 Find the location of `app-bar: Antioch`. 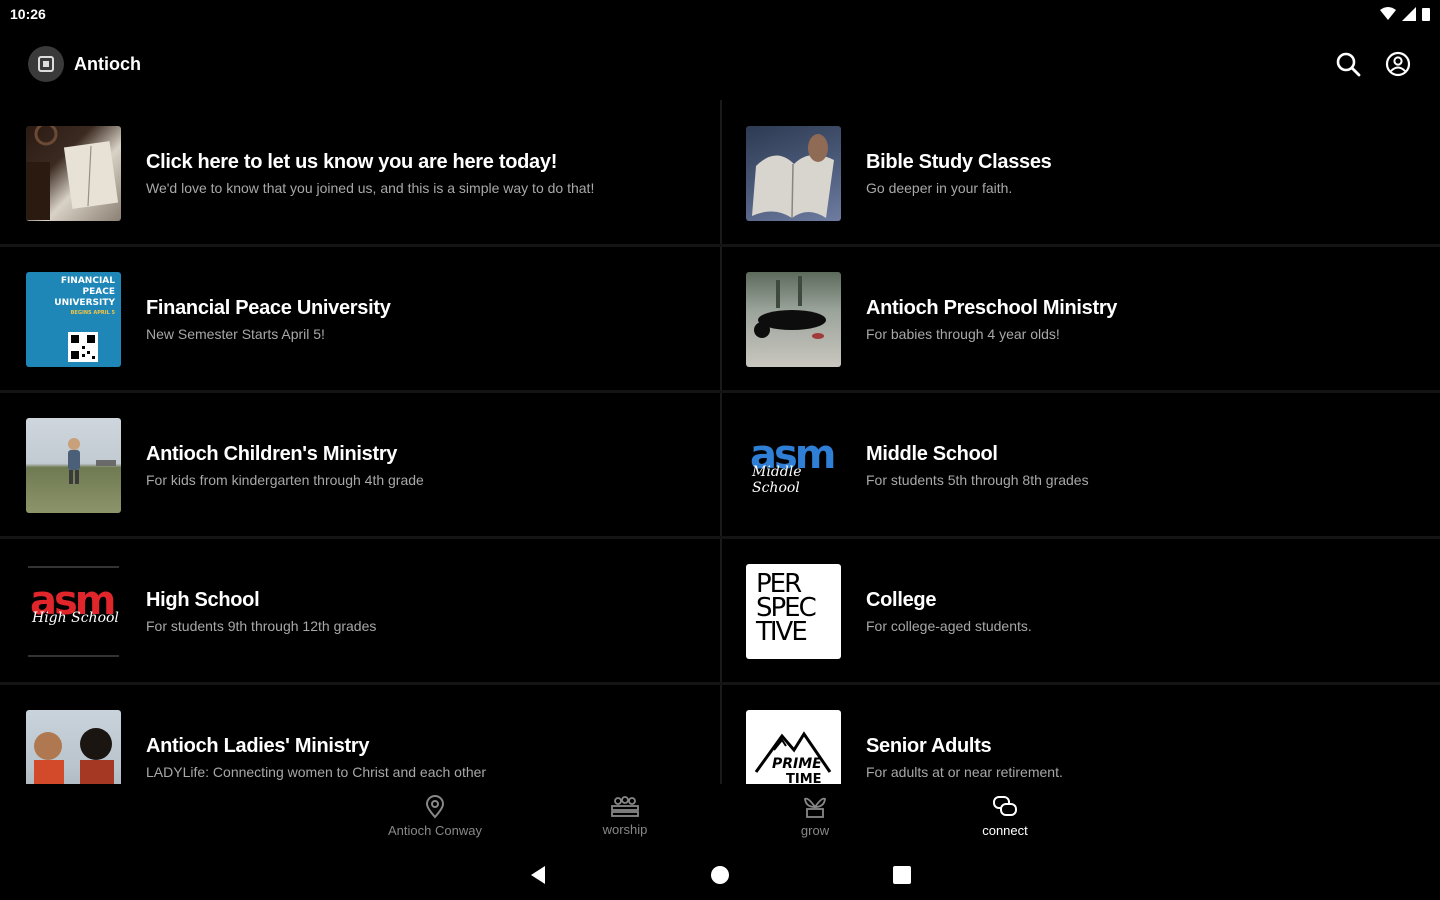

app-bar: Antioch is located at coordinates (720, 64).